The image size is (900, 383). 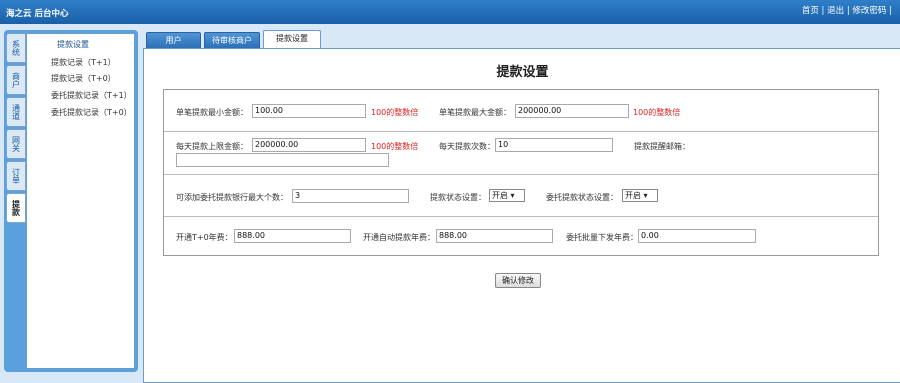 I want to click on app-logo: 海之云 后台中心, so click(x=37, y=14).